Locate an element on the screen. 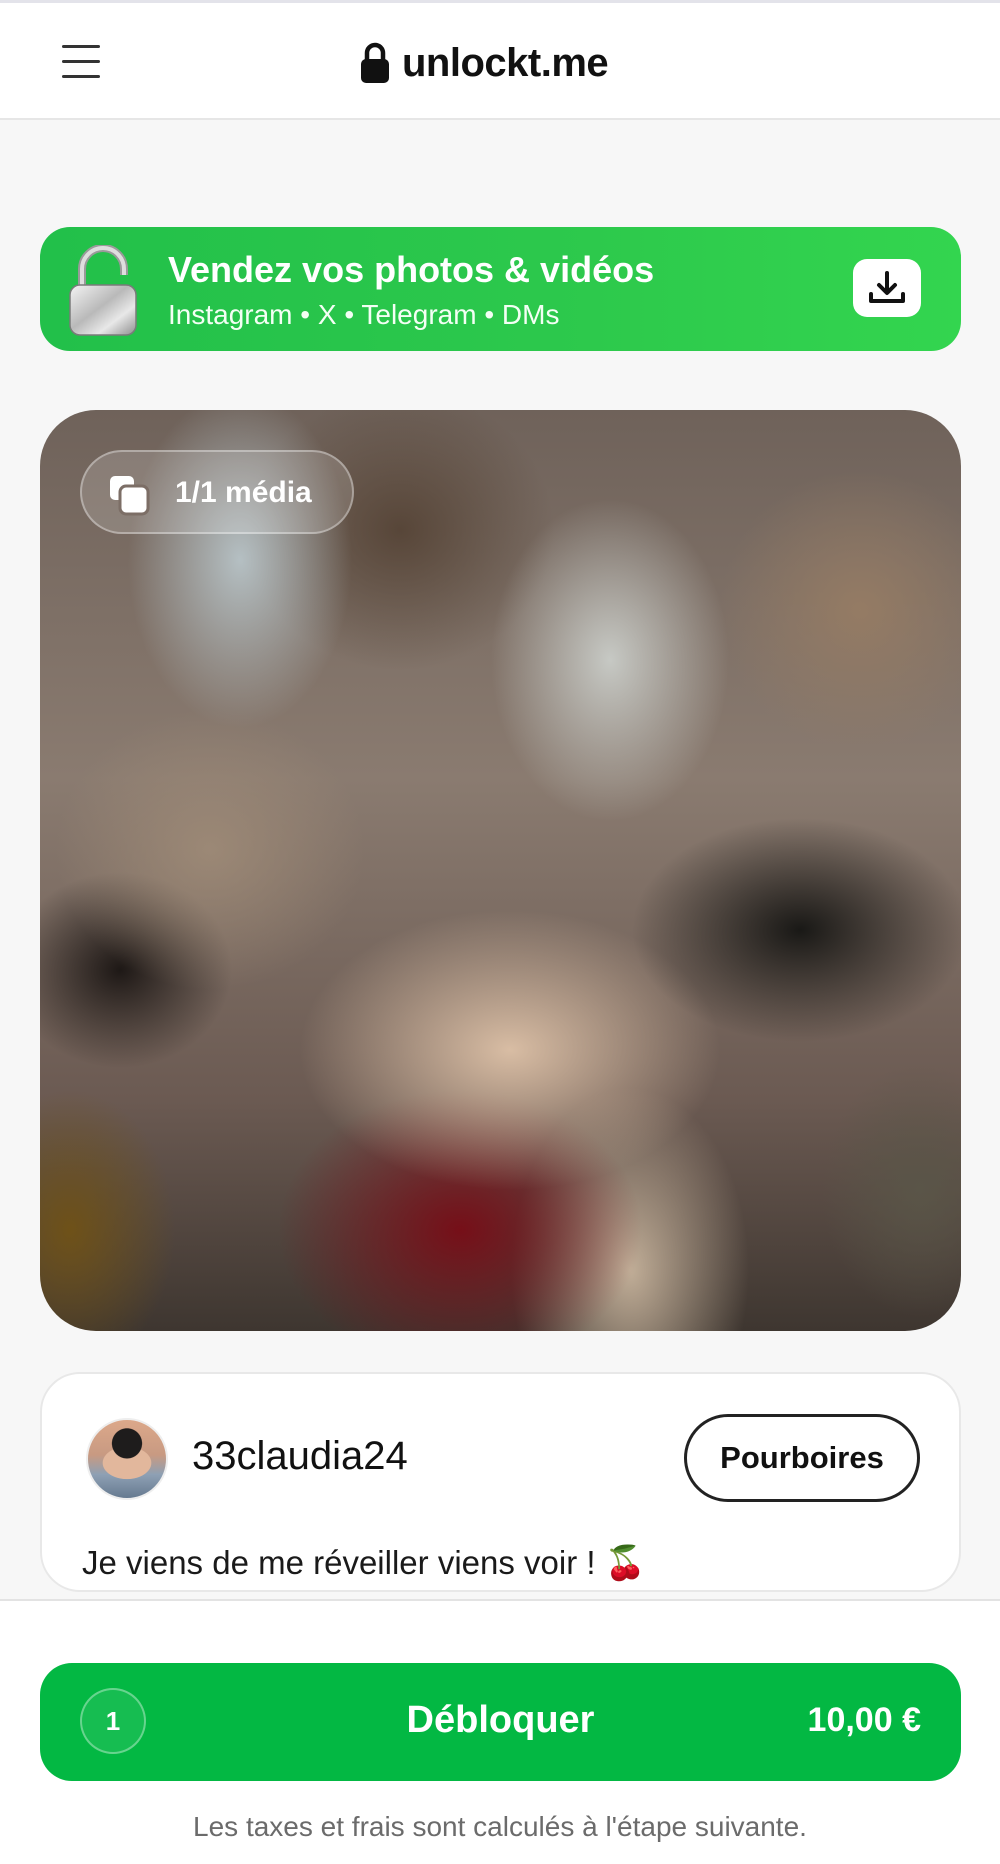 This screenshot has width=1000, height=1864. app-header: unlockt.me is located at coordinates (500, 61).